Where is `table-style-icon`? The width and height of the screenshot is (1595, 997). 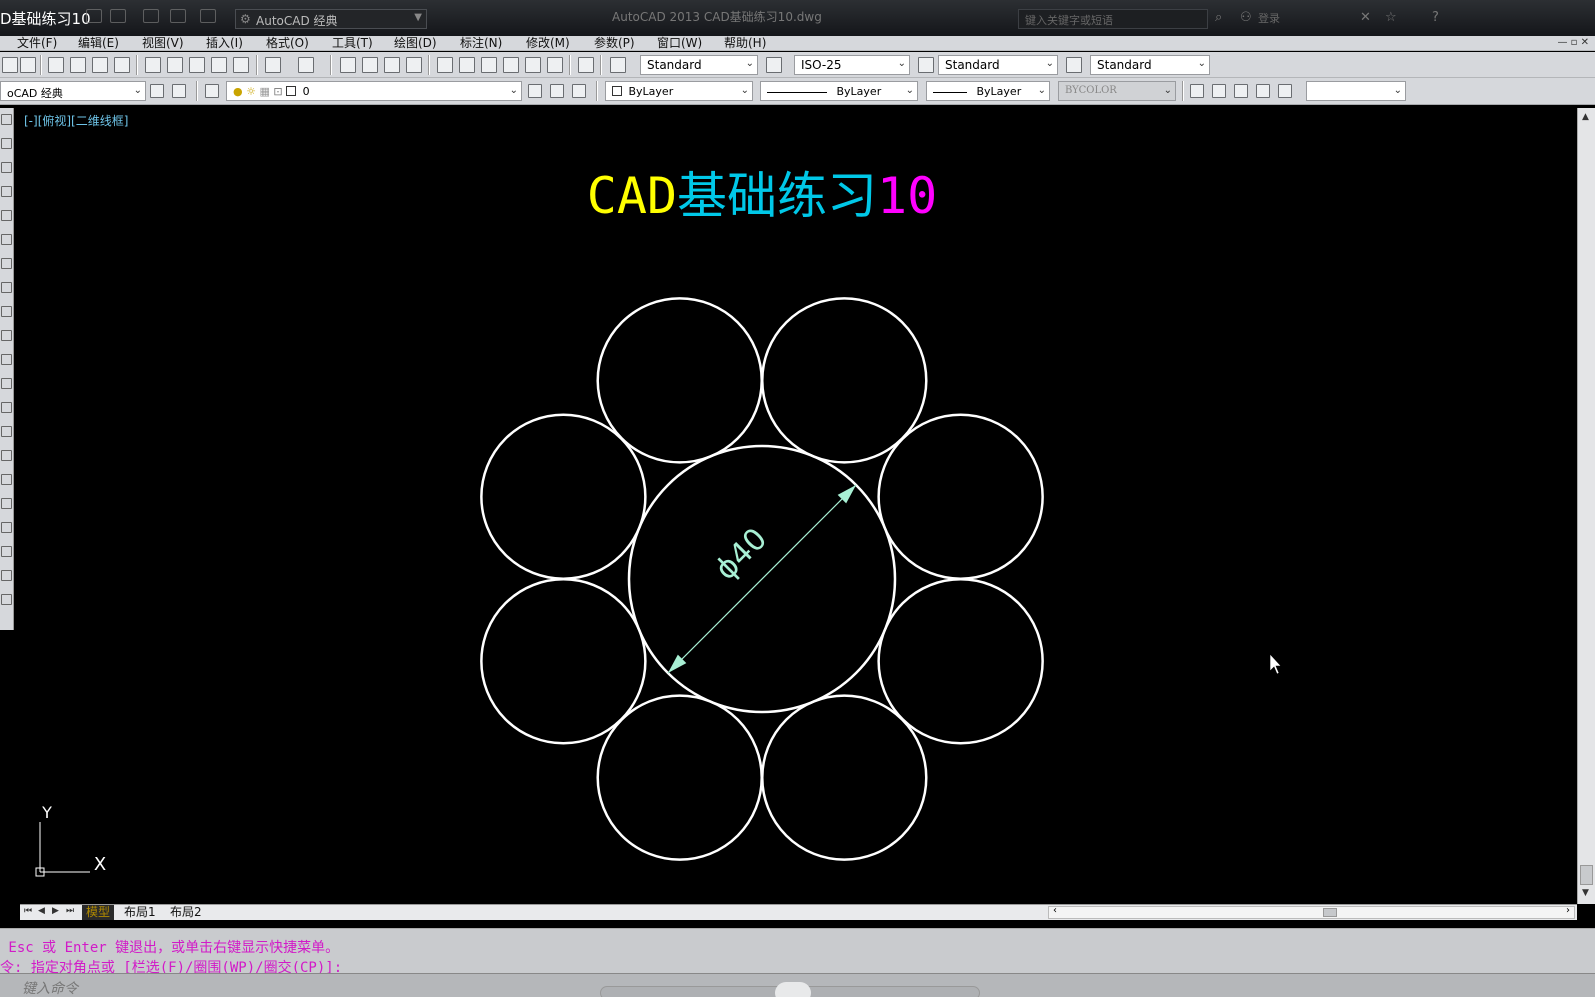
table-style-icon is located at coordinates (926, 65).